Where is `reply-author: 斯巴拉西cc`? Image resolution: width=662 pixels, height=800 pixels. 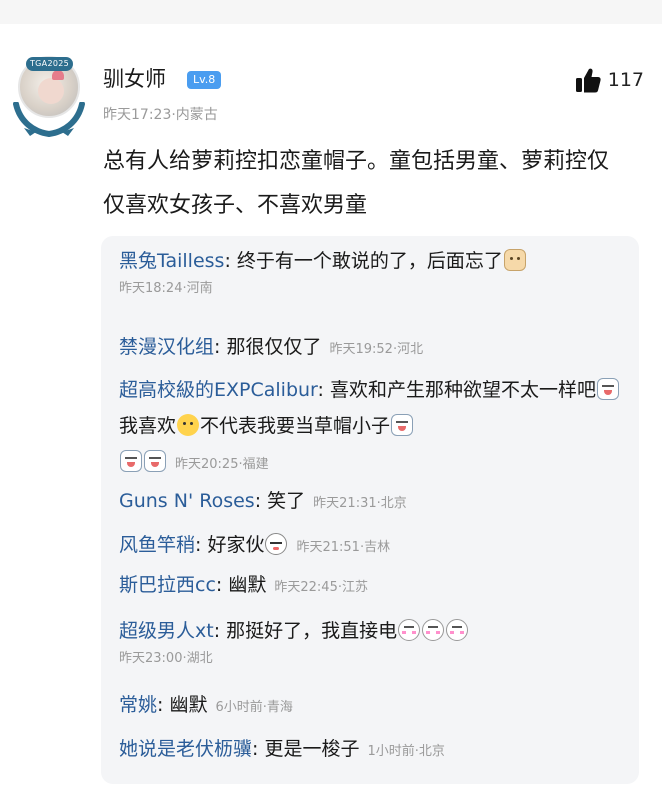 reply-author: 斯巴拉西cc is located at coordinates (167, 585).